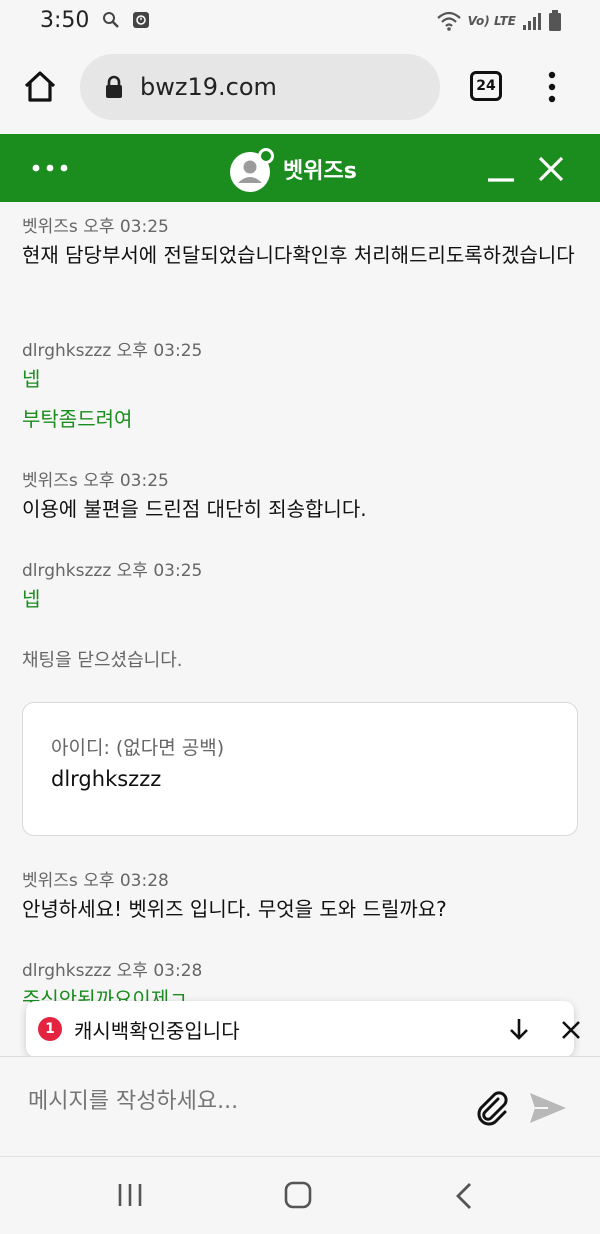  What do you see at coordinates (50, 1029) in the screenshot?
I see `unread-count-badge: 1` at bounding box center [50, 1029].